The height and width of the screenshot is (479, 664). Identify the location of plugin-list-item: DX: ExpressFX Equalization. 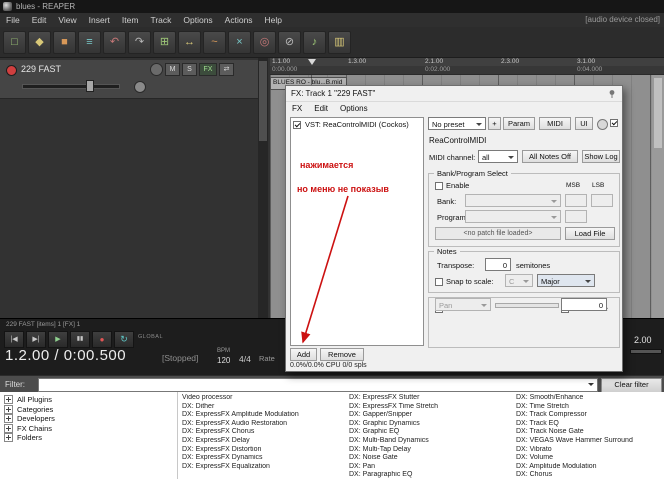
(264, 467).